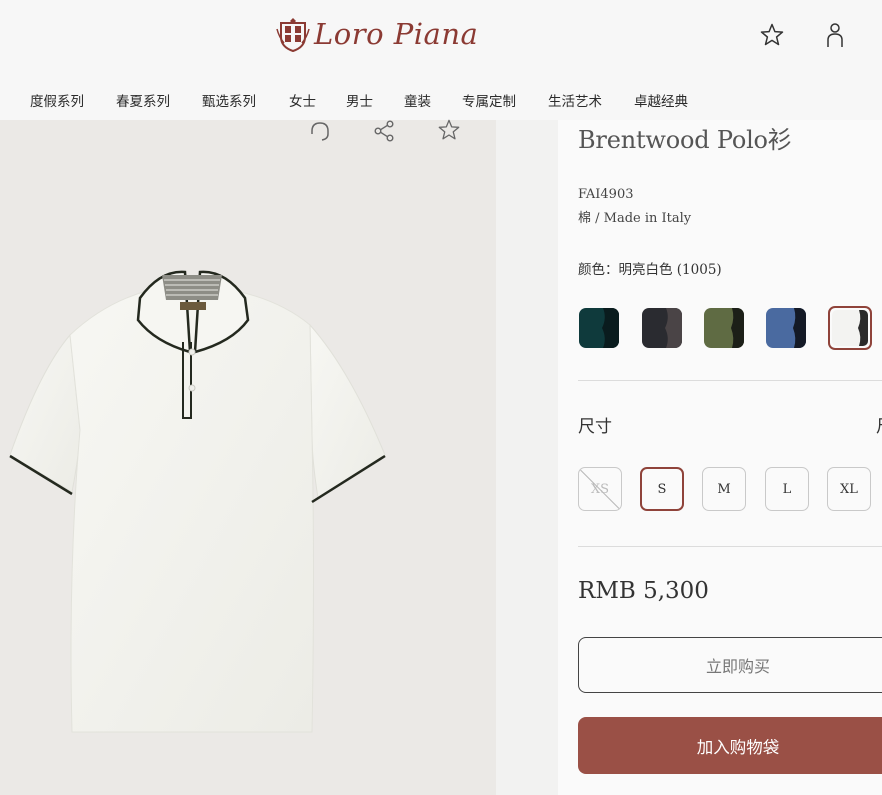 The height and width of the screenshot is (795, 882). Describe the element at coordinates (670, 270) in the screenshot. I see `color-value: 明亮白色 (1005)` at that location.